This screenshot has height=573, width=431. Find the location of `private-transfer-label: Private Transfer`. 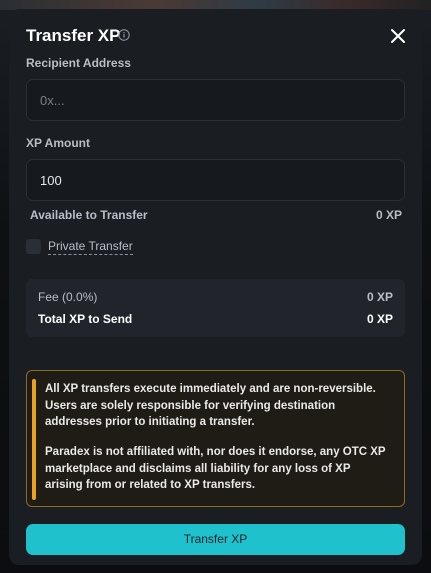

private-transfer-label: Private Transfer is located at coordinates (90, 247).